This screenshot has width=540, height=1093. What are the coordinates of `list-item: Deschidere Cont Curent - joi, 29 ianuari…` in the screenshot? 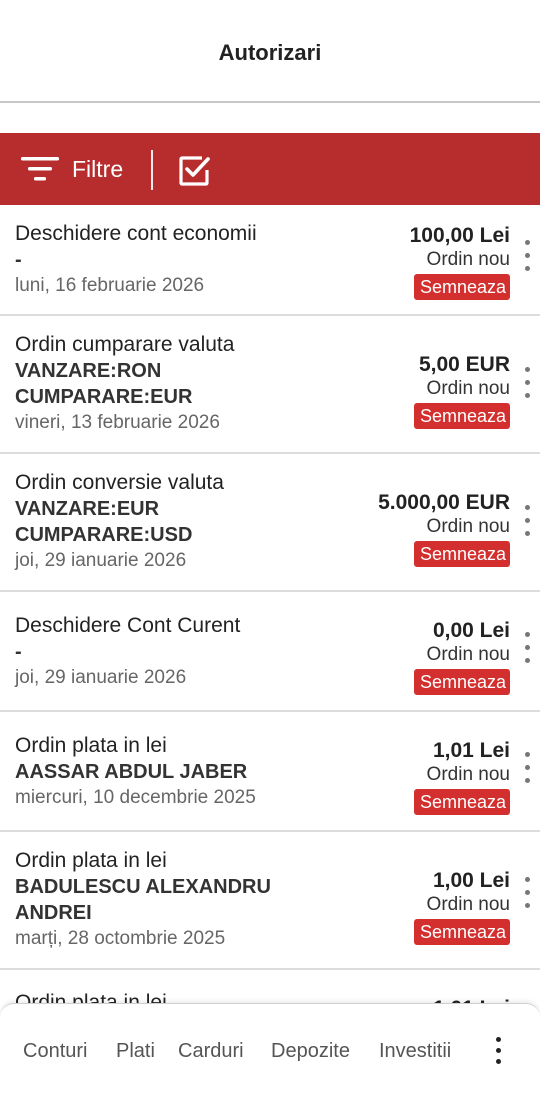 It's located at (270, 652).